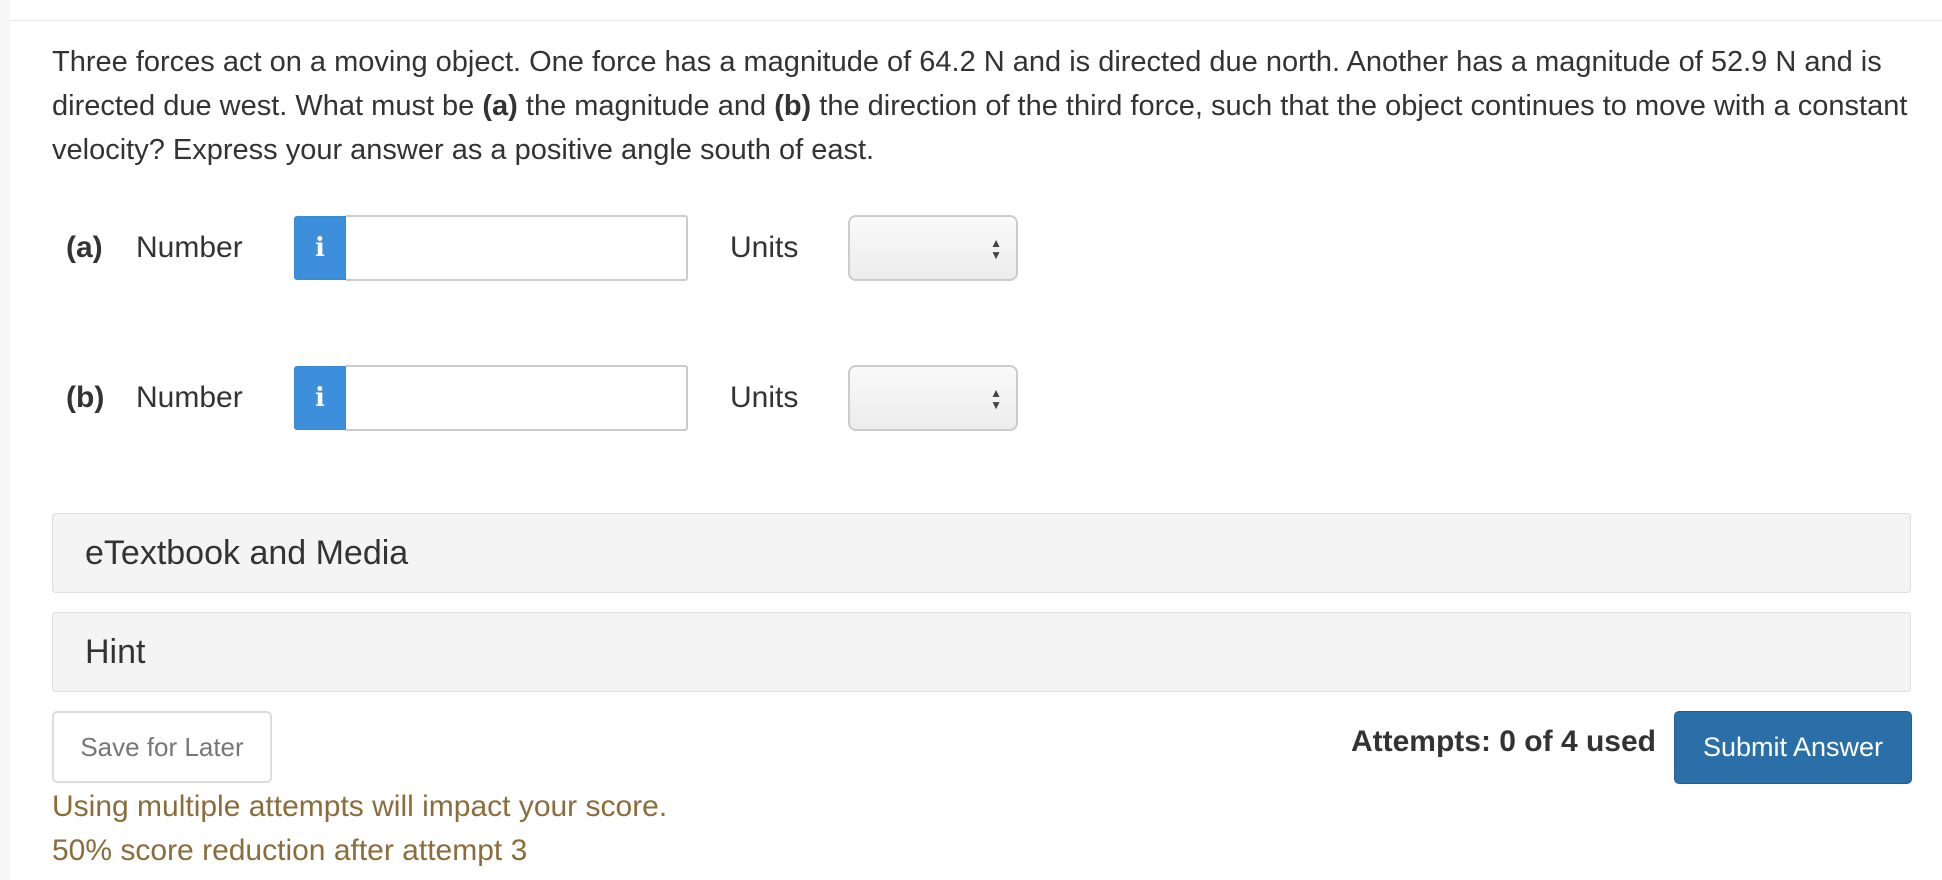 This screenshot has height=880, width=1942. I want to click on answer-row-a: (a) Number i Units ▲ ▼, so click(542, 248).